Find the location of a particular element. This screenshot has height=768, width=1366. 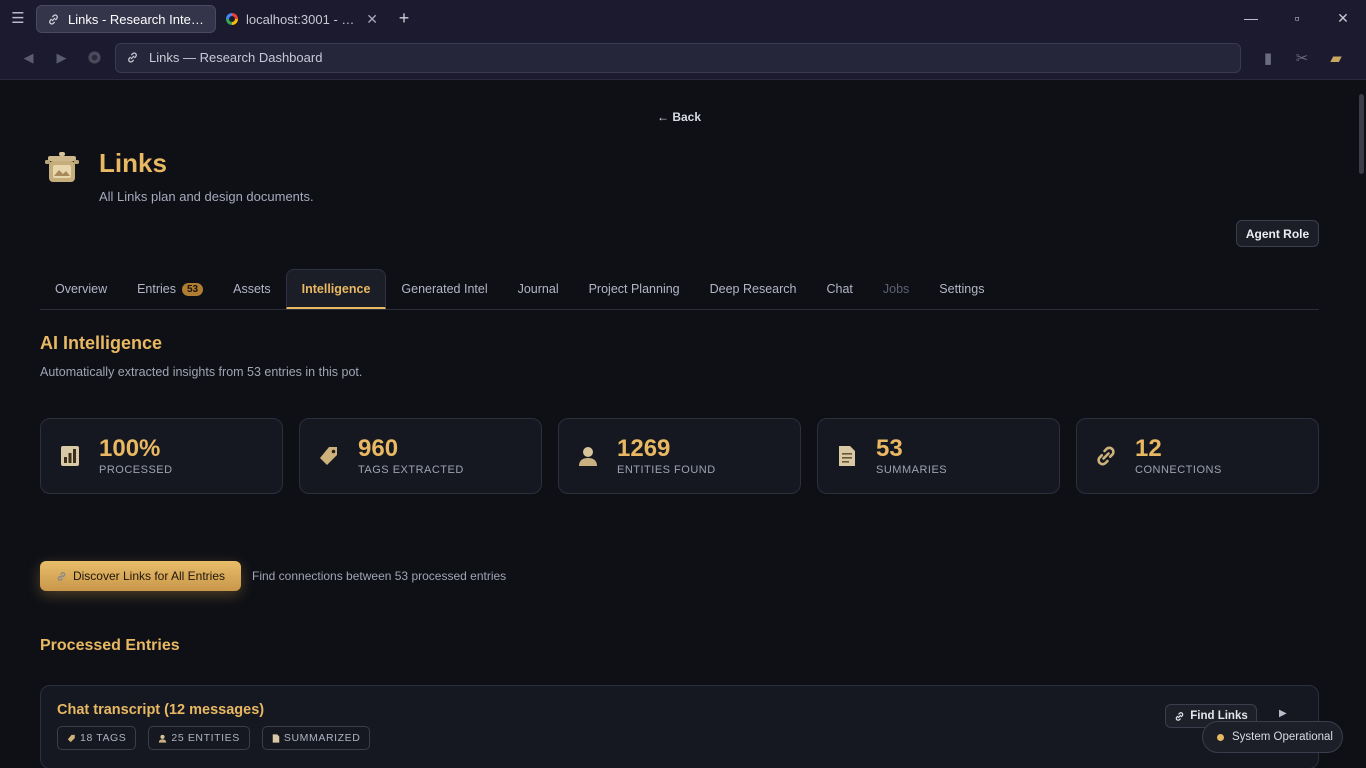

entry-chips: 18 TAGS 25 ENTITIES SUMMARIZED is located at coordinates (214, 738).